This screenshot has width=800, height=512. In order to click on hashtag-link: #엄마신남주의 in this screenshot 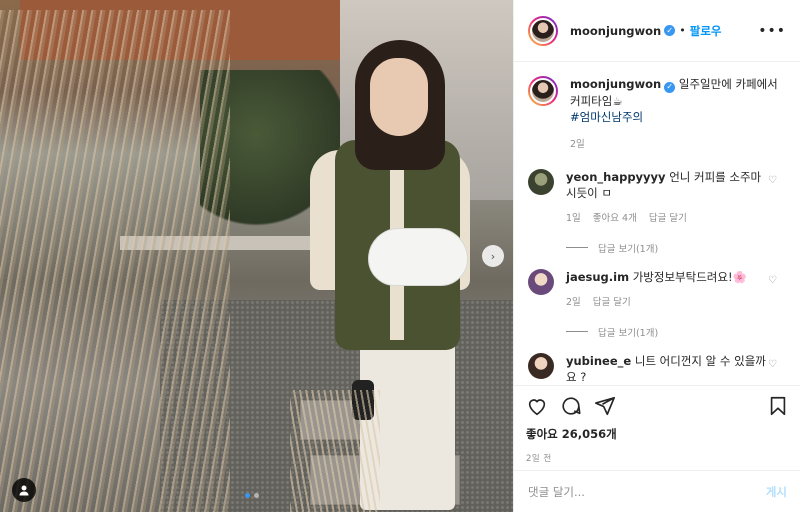, I will do `click(606, 117)`.